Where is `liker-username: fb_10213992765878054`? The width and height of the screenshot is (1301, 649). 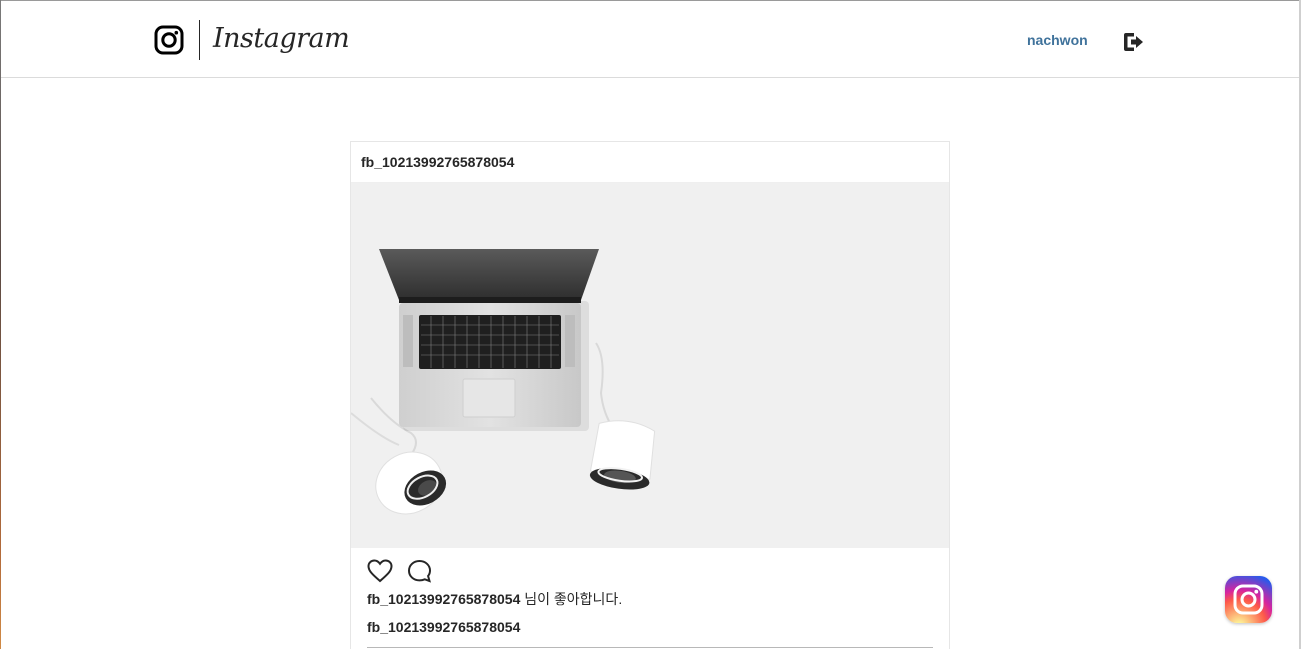
liker-username: fb_10213992765878054 is located at coordinates (443, 599).